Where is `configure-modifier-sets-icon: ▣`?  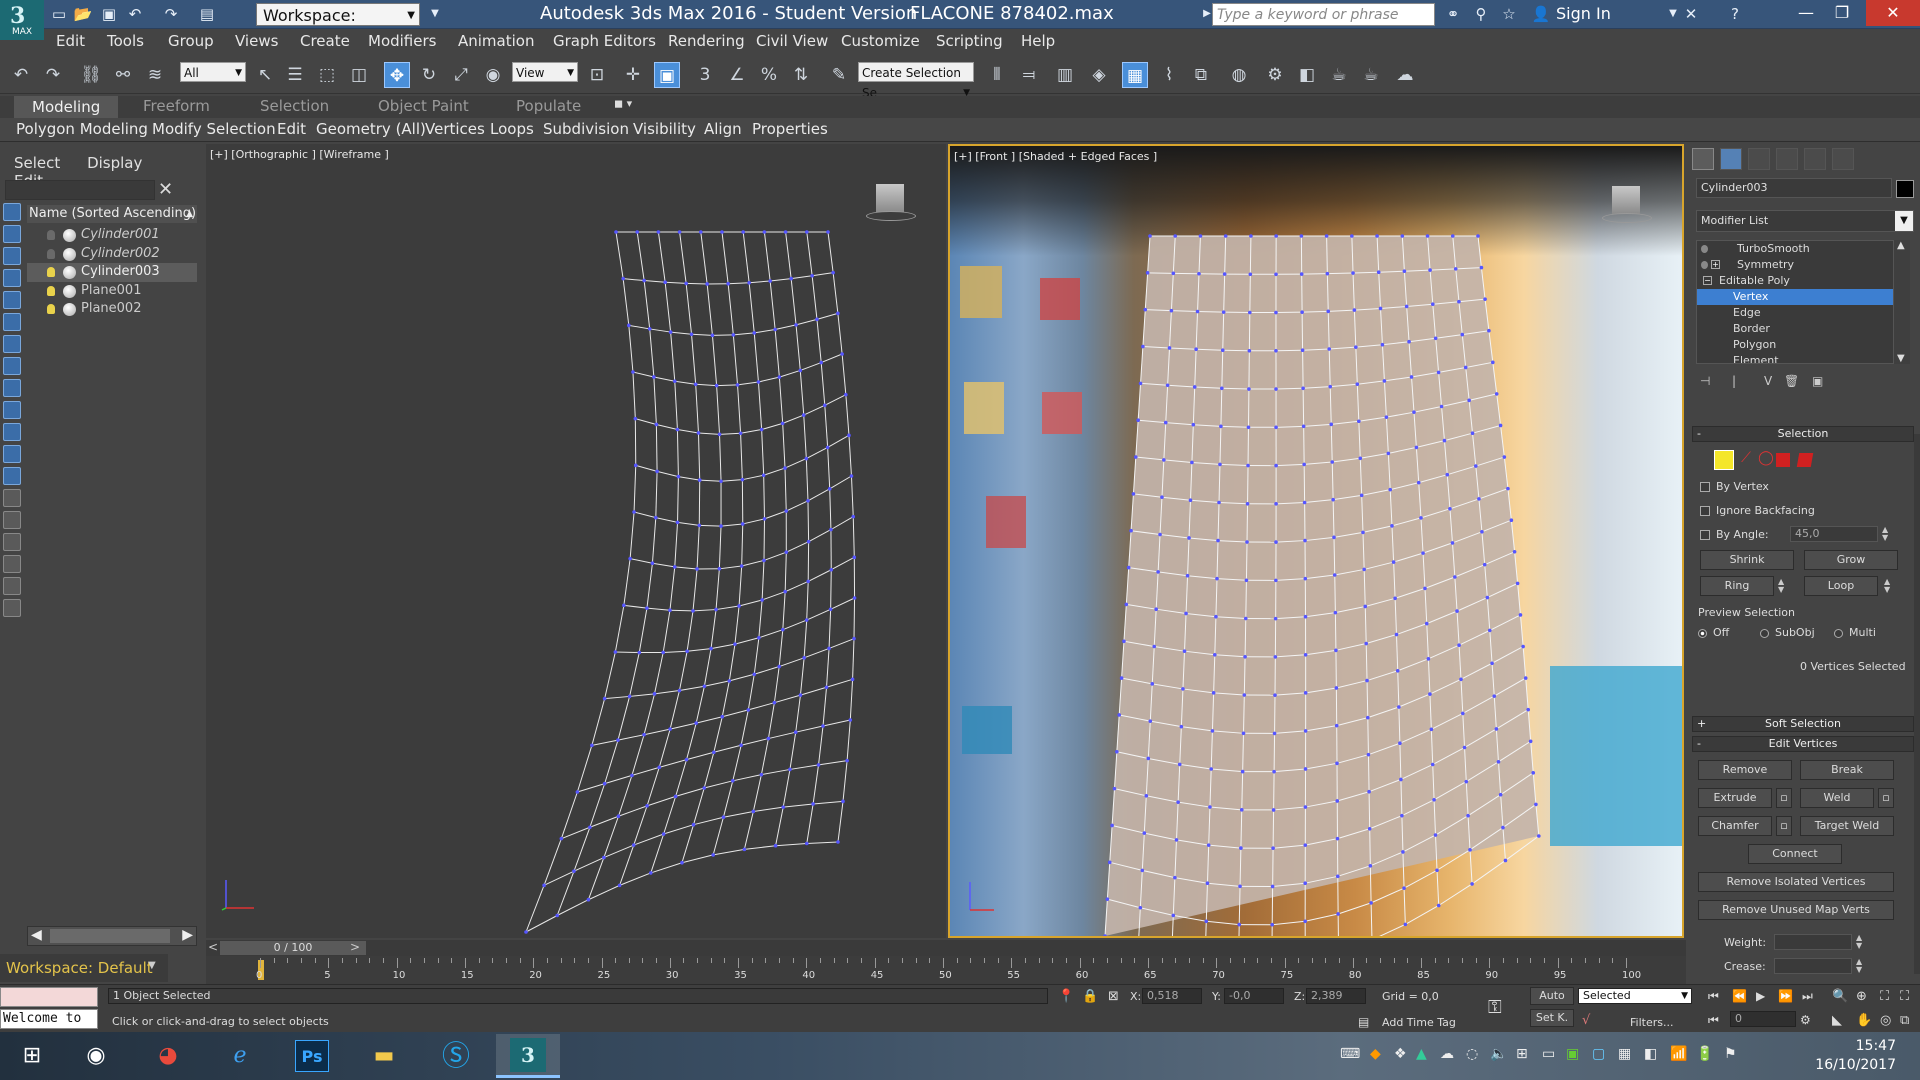
configure-modifier-sets-icon: ▣ is located at coordinates (1817, 381).